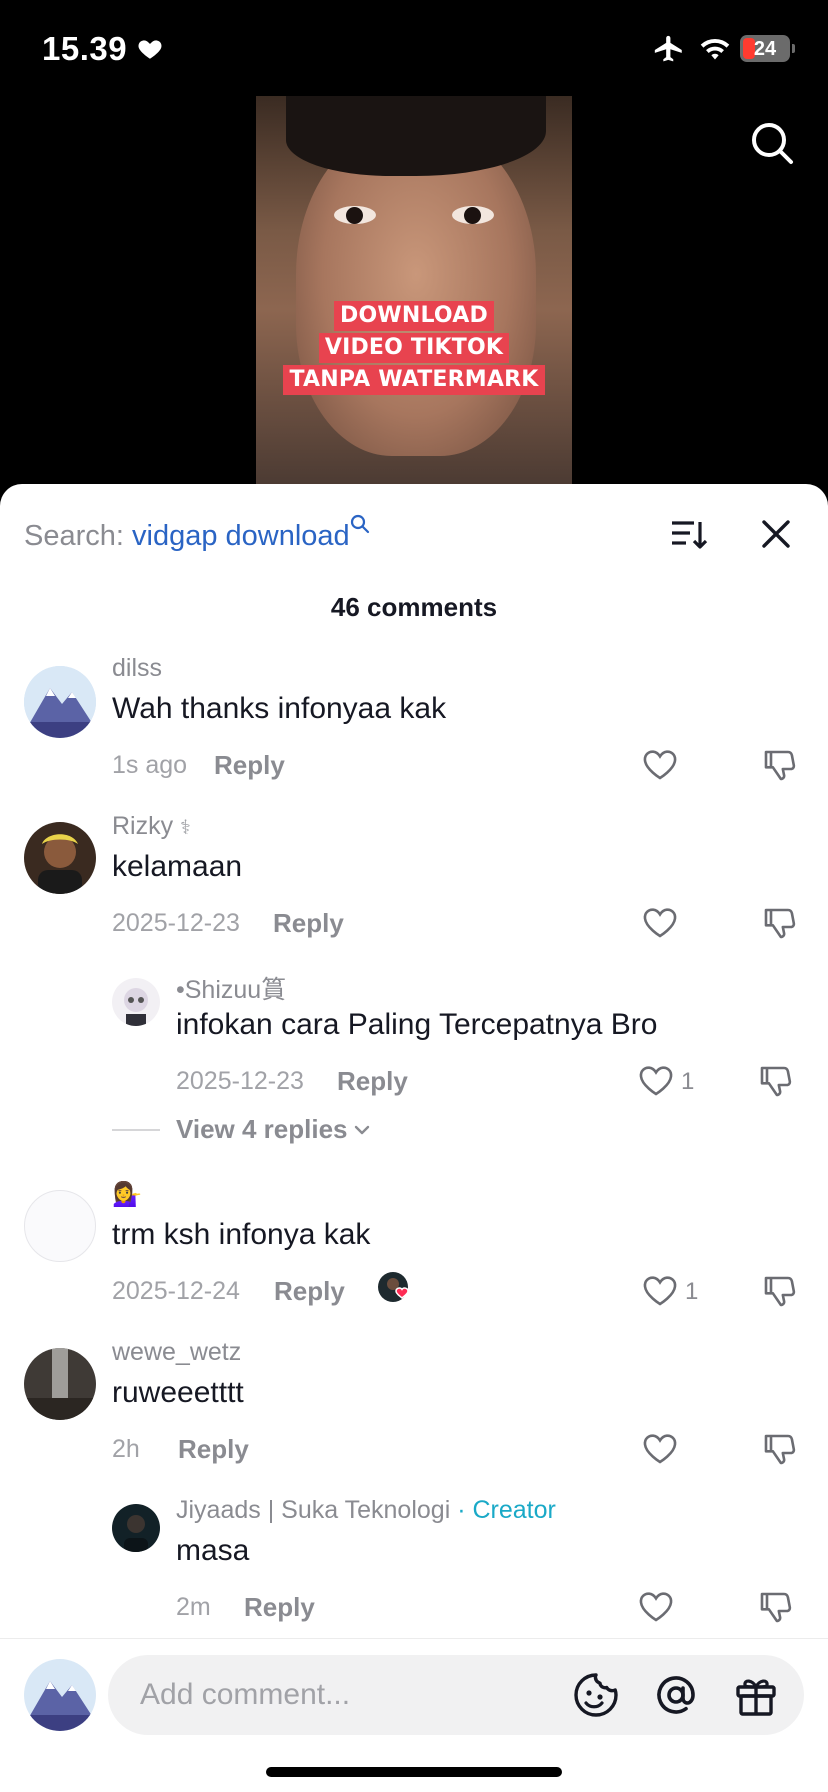  Describe the element at coordinates (262, 1129) in the screenshot. I see `view-replies-label: View 4 replies` at that location.